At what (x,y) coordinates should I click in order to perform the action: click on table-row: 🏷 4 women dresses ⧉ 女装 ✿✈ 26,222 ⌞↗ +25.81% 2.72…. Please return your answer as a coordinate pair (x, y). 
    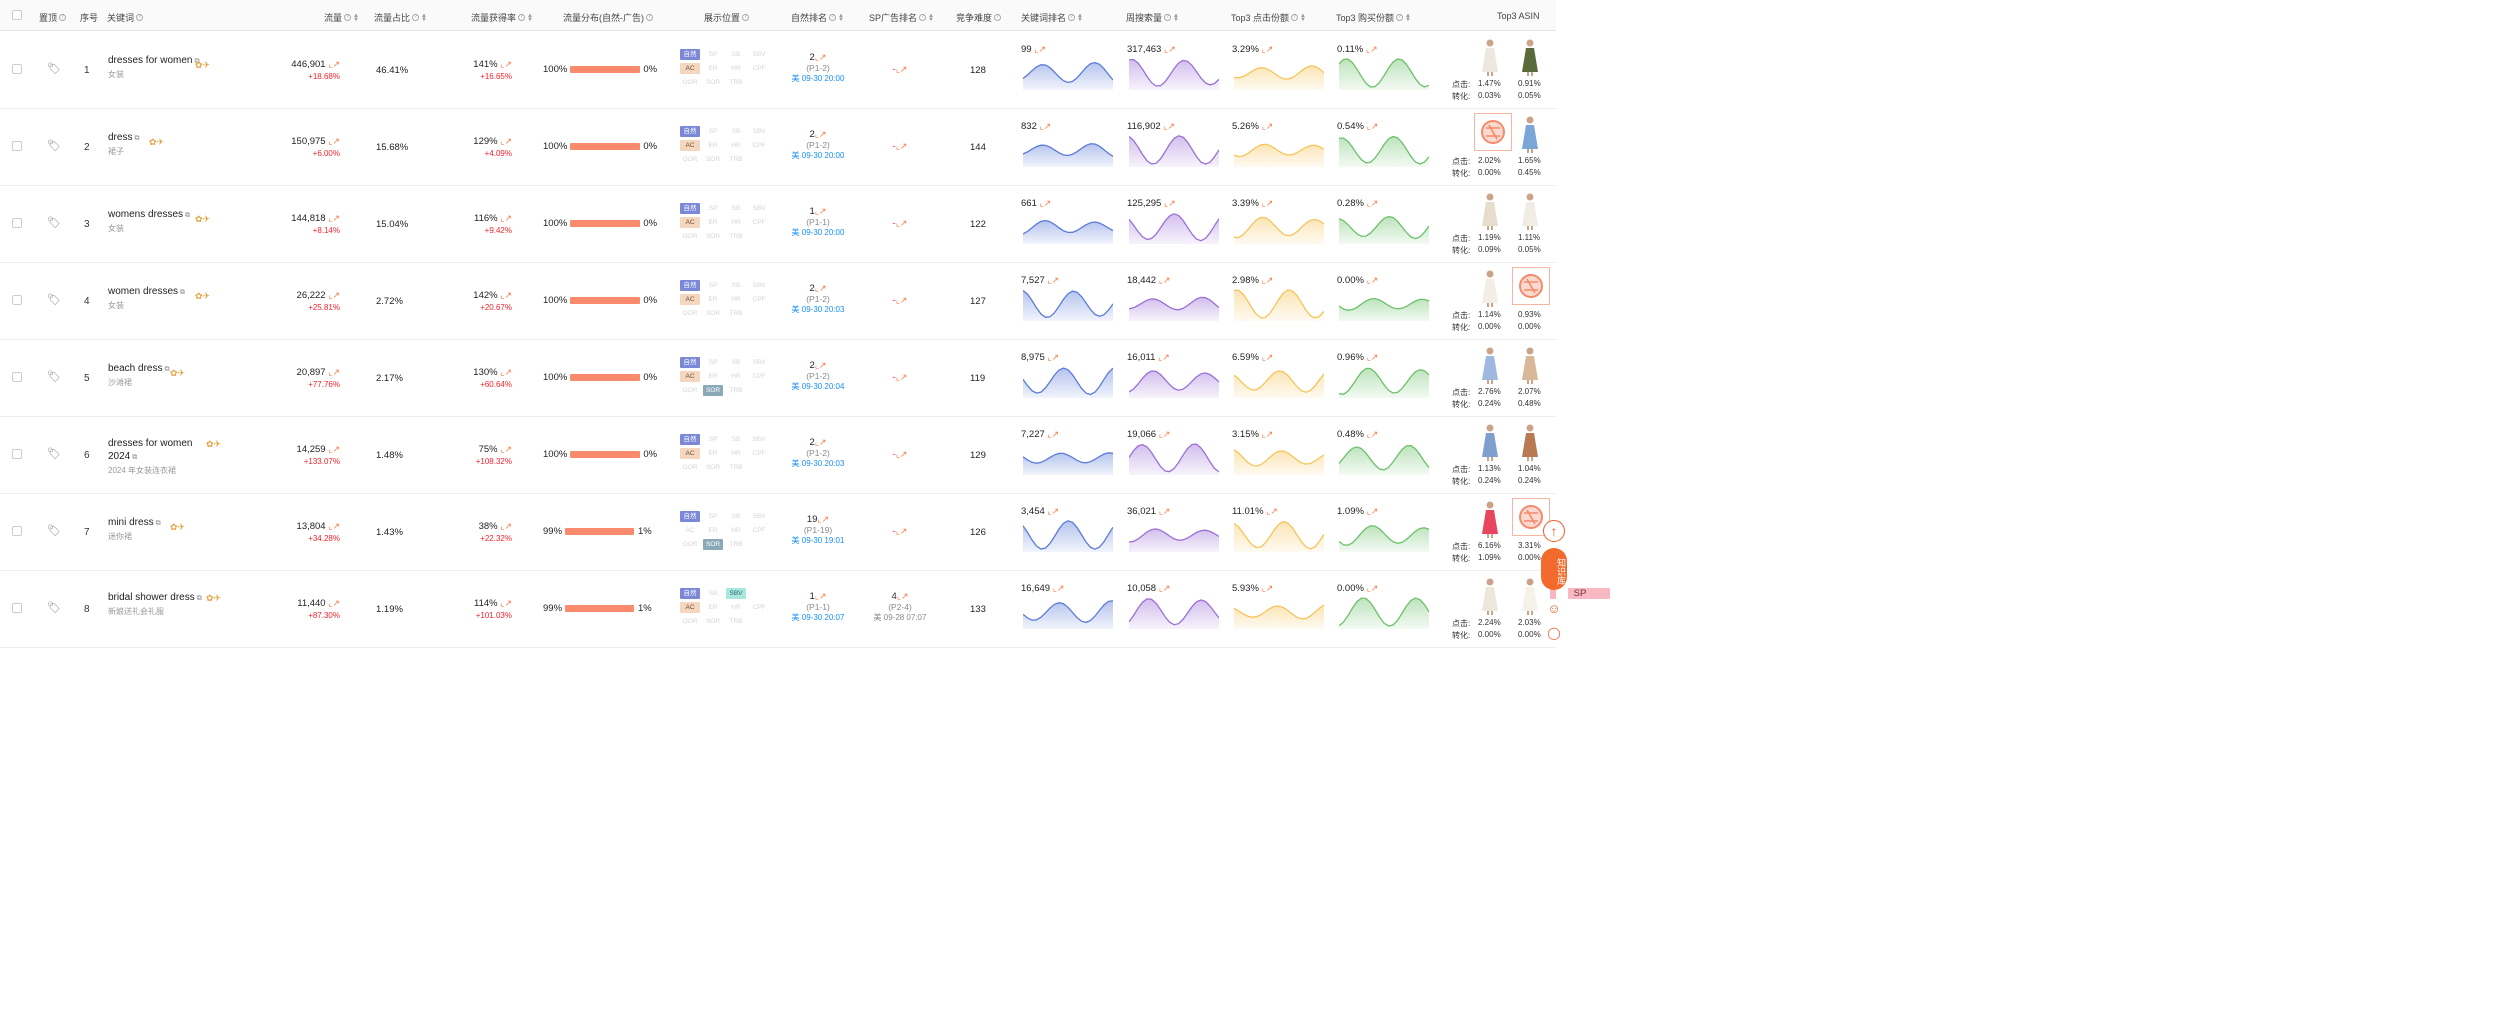
    Looking at the image, I should click on (778, 301).